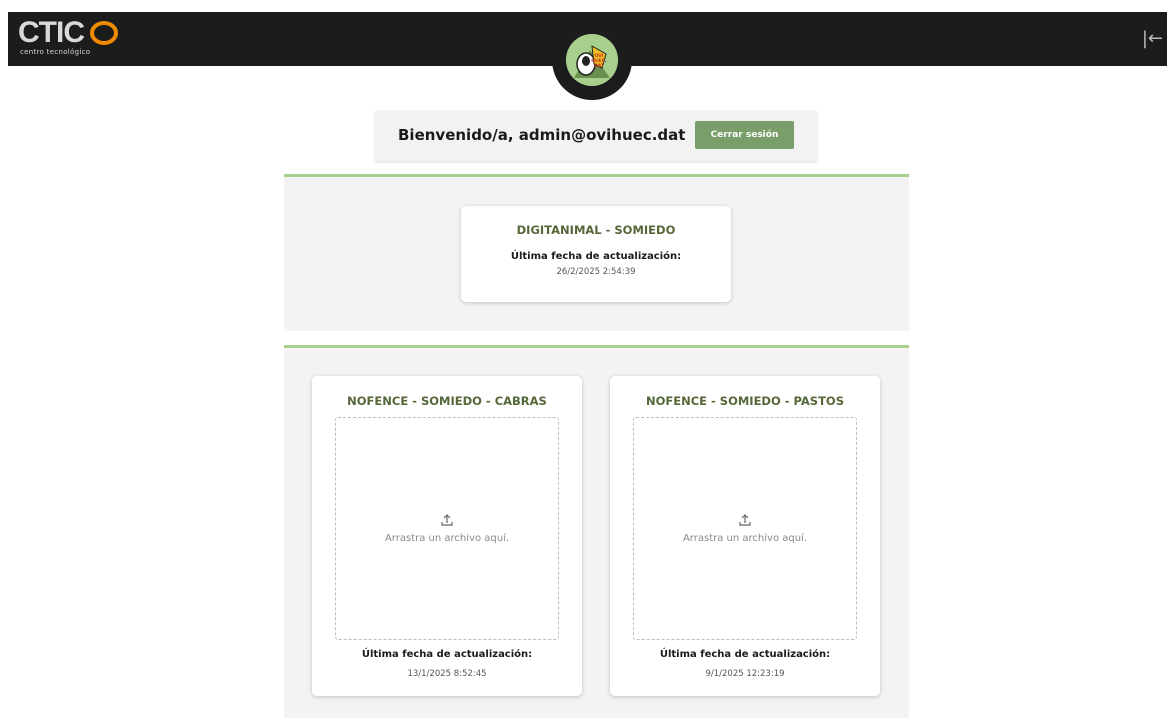 This screenshot has height=718, width=1167. What do you see at coordinates (447, 674) in the screenshot?
I see `last-update-value: 13/1/2025 8:52:45` at bounding box center [447, 674].